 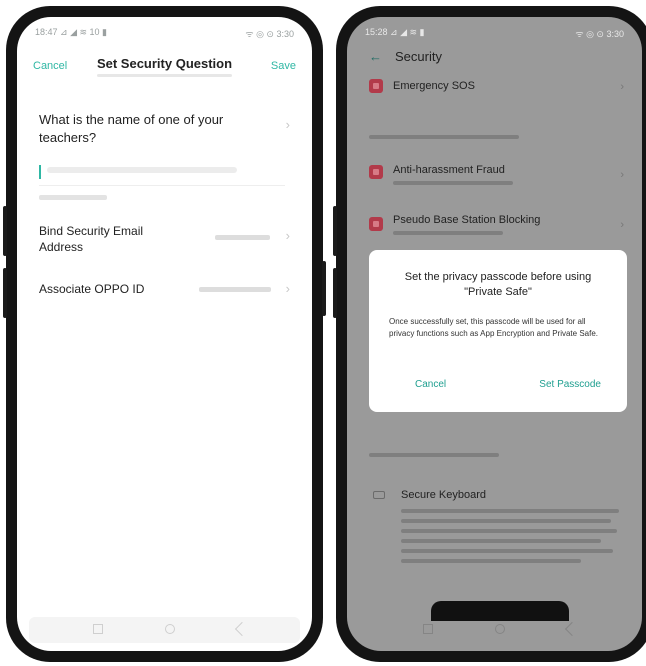 What do you see at coordinates (395, 32) in the screenshot?
I see `status-left: 15:28 ⊿ ◢ ≋ ▮` at bounding box center [395, 32].